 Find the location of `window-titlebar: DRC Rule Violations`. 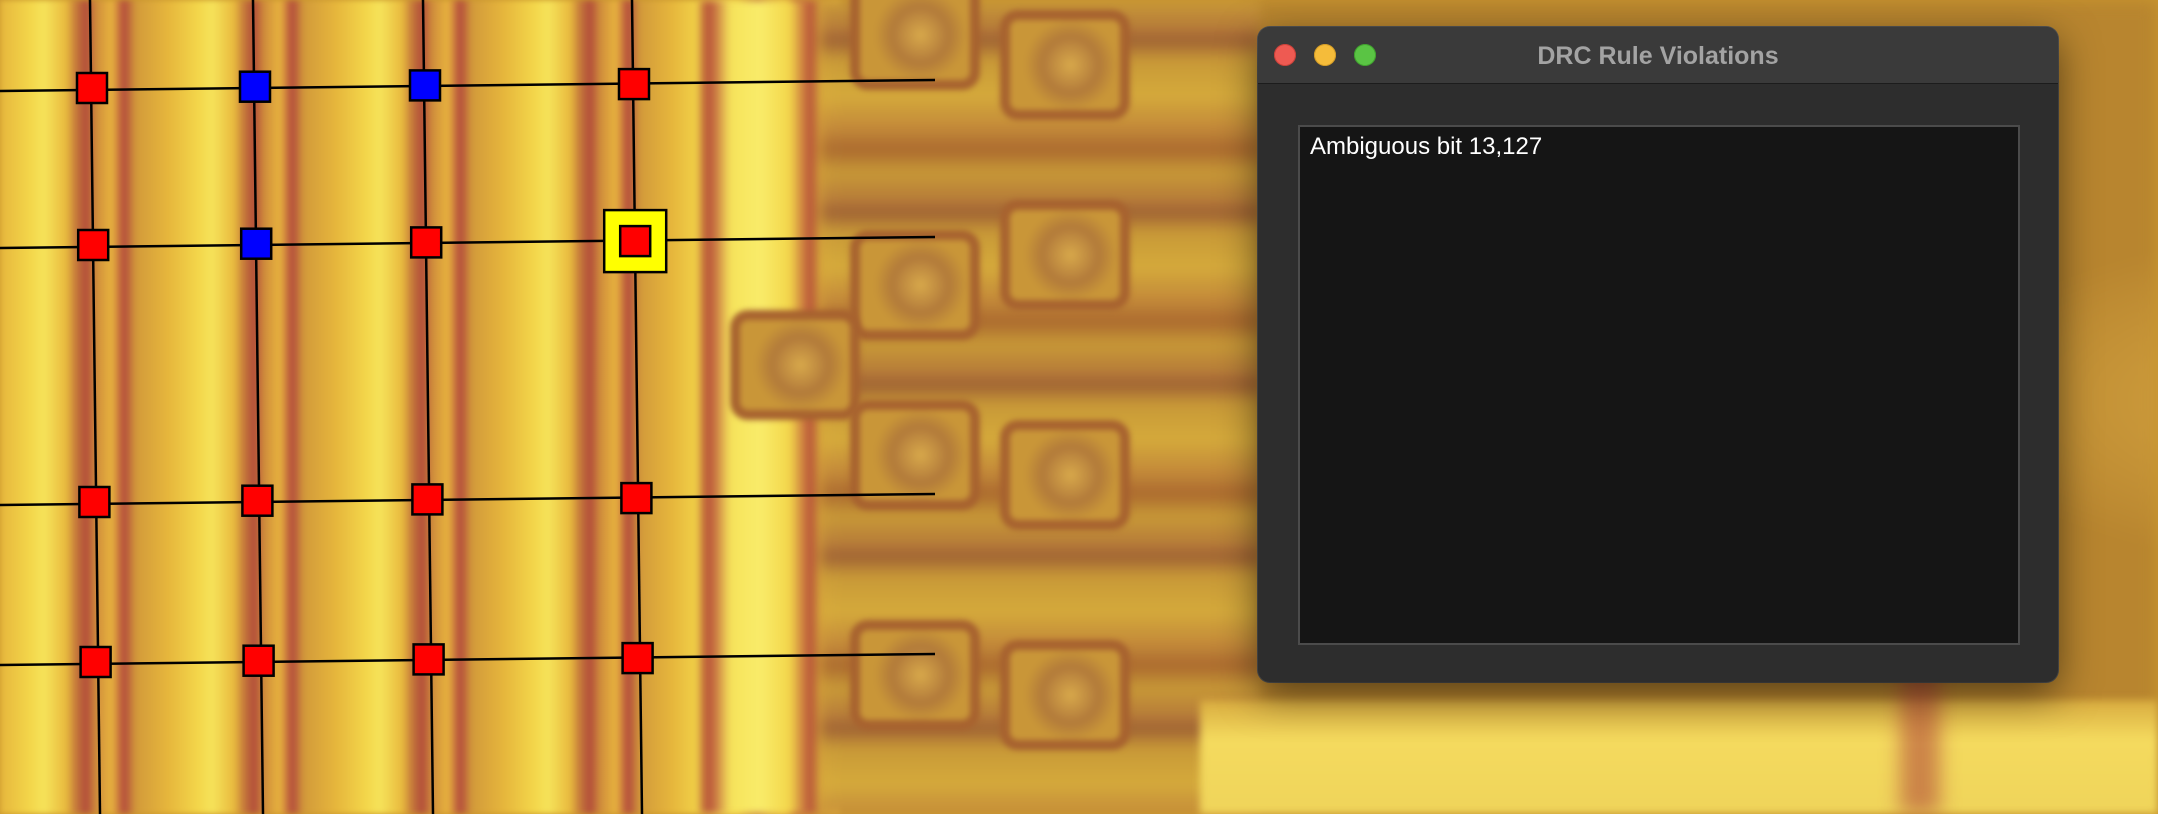

window-titlebar: DRC Rule Violations is located at coordinates (1658, 55).